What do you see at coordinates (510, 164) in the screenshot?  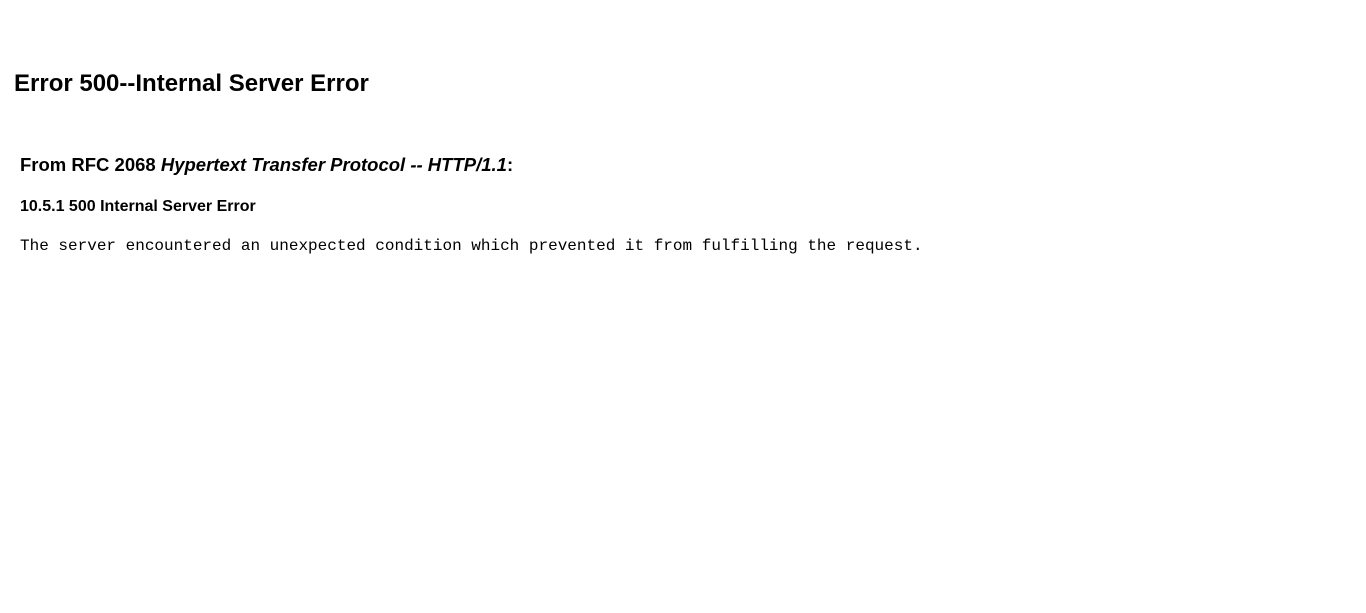 I see `rfc-suffix: :` at bounding box center [510, 164].